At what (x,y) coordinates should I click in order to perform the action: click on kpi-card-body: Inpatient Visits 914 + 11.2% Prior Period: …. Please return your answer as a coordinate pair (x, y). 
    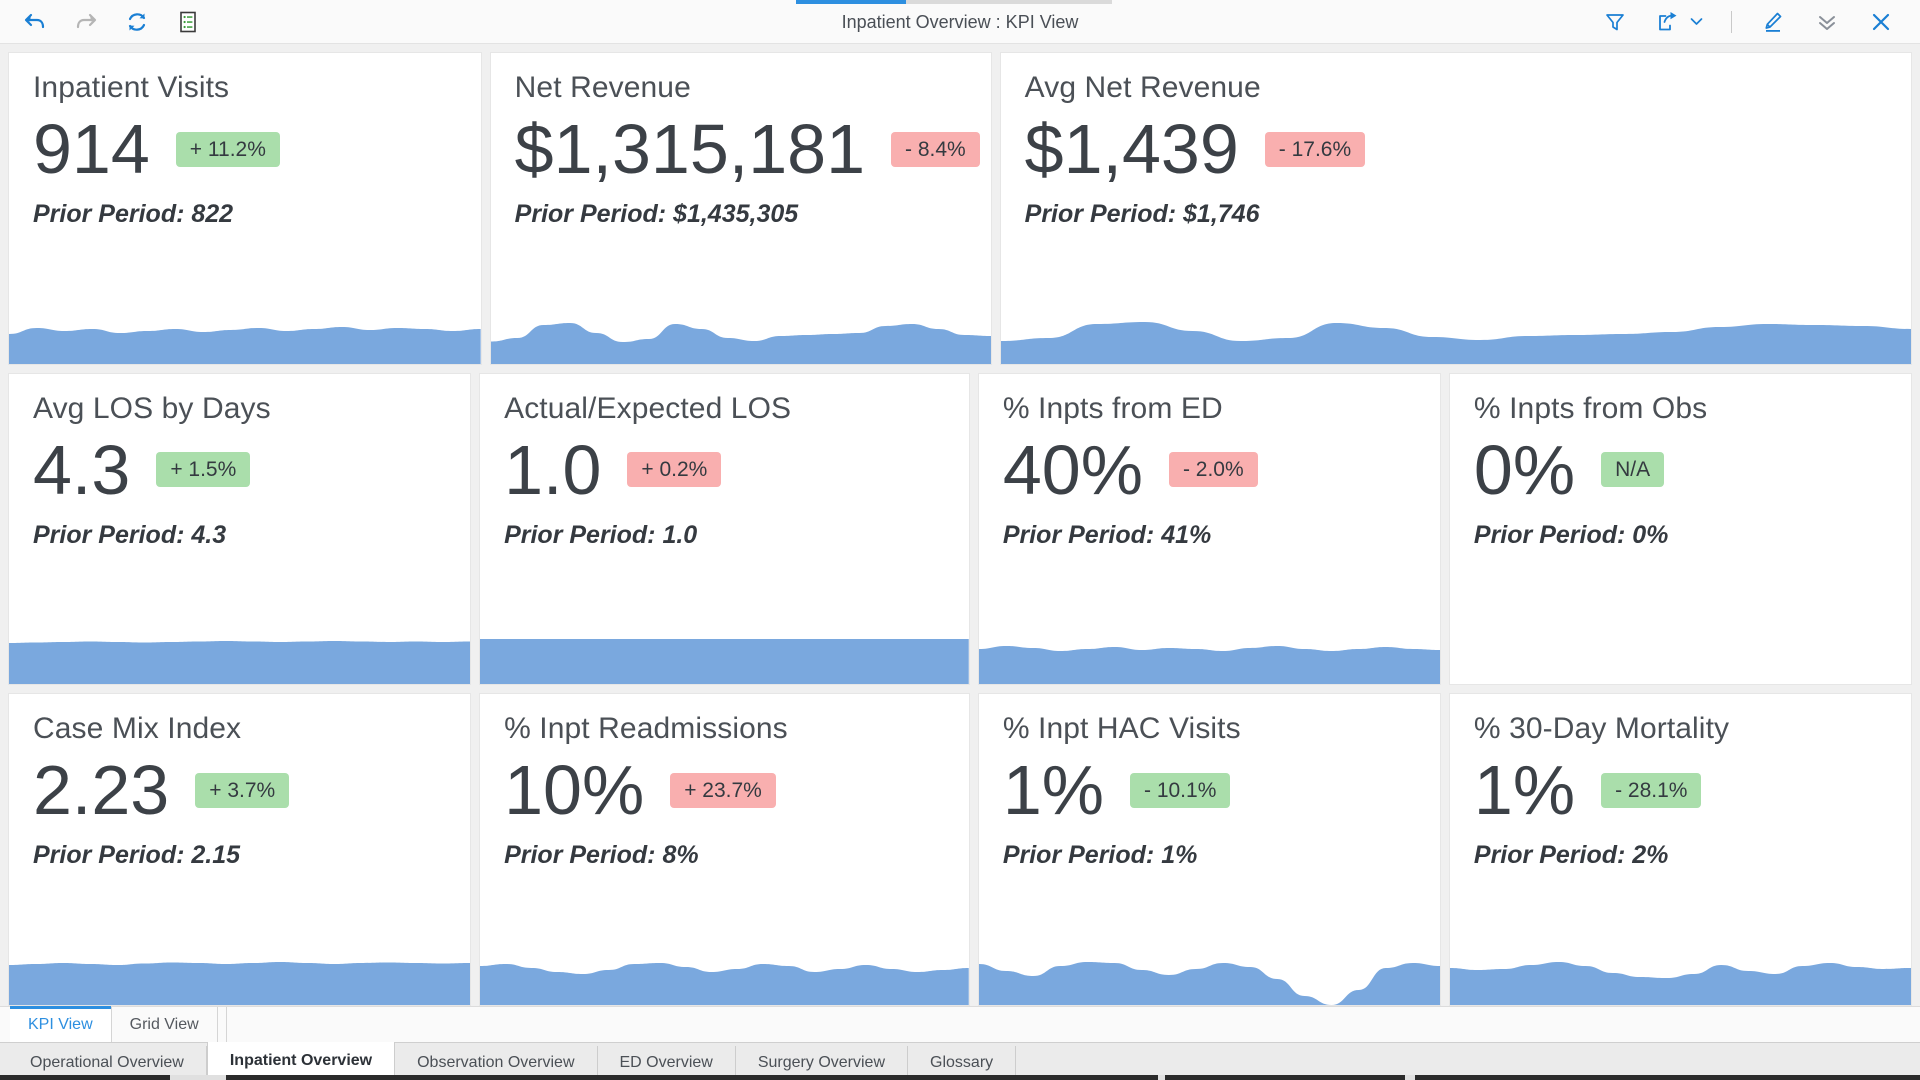
    Looking at the image, I should click on (245, 208).